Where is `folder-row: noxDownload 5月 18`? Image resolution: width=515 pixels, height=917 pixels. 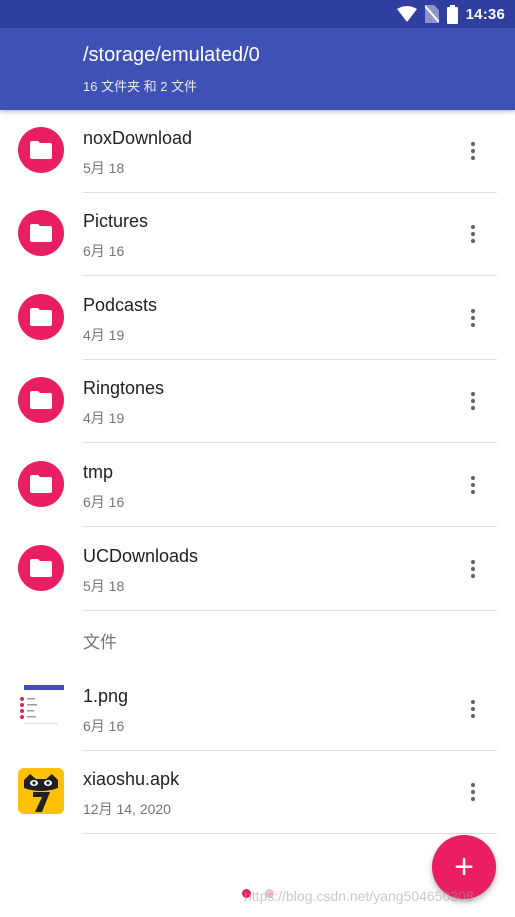
folder-row: noxDownload 5月 18 is located at coordinates (257, 151).